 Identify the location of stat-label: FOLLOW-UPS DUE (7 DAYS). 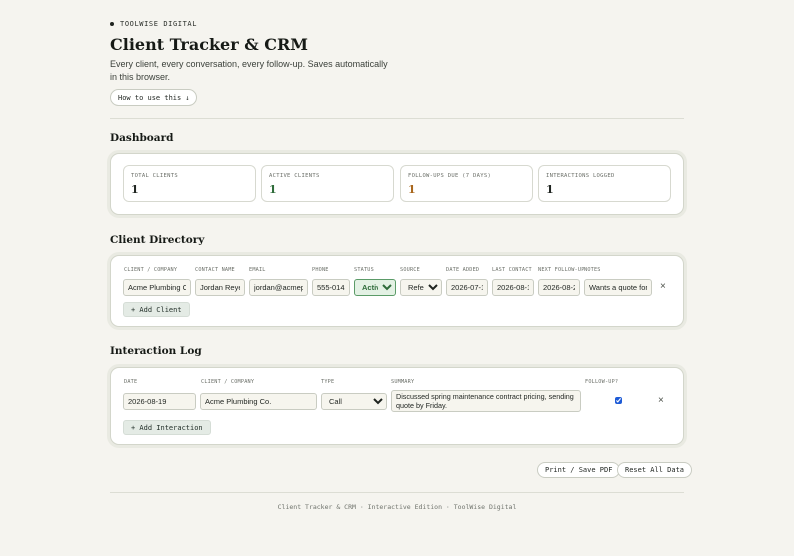
(450, 176).